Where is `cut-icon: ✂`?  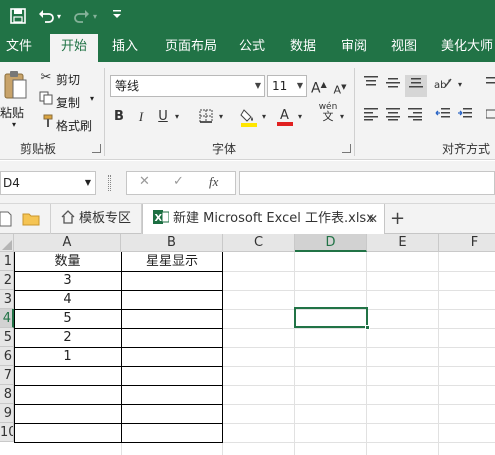 cut-icon: ✂ is located at coordinates (46, 78).